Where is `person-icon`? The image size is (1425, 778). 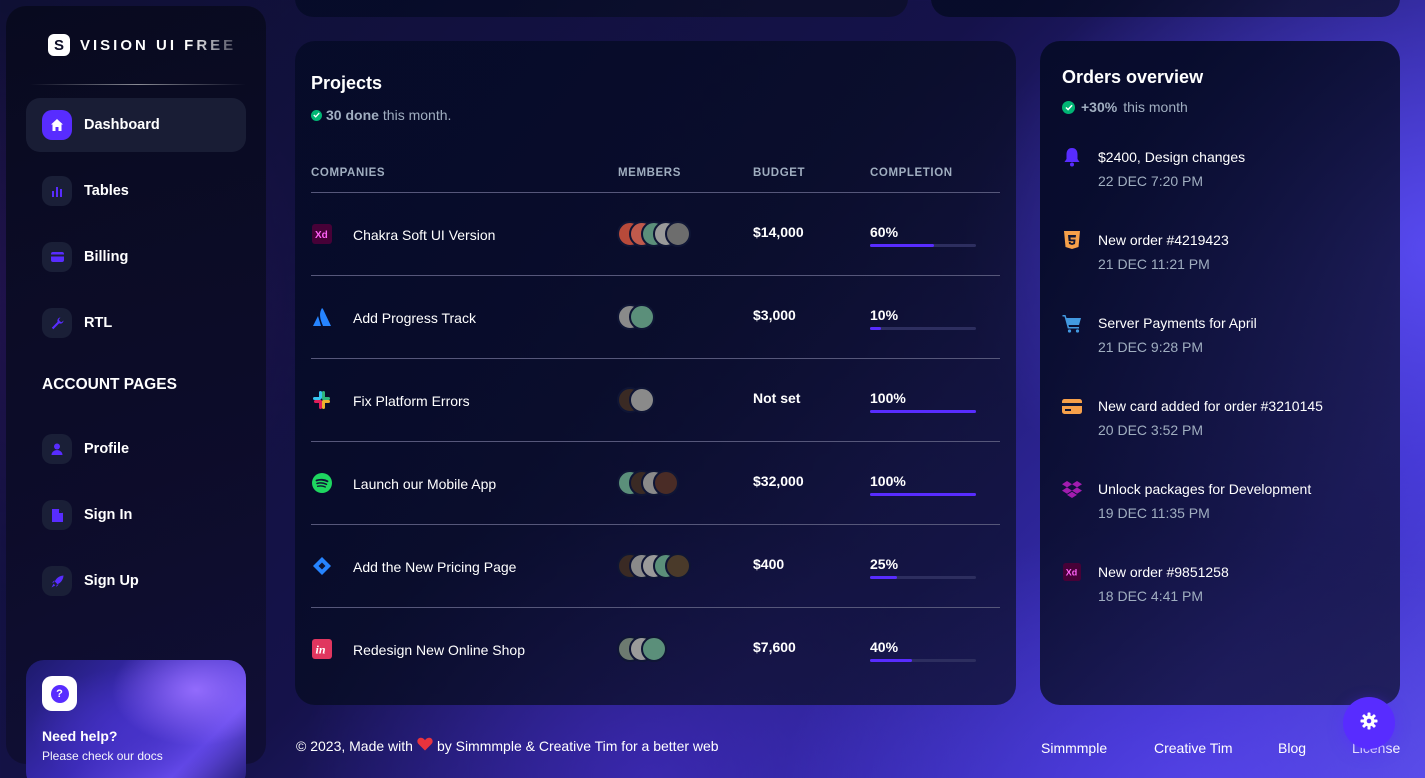
person-icon is located at coordinates (57, 449).